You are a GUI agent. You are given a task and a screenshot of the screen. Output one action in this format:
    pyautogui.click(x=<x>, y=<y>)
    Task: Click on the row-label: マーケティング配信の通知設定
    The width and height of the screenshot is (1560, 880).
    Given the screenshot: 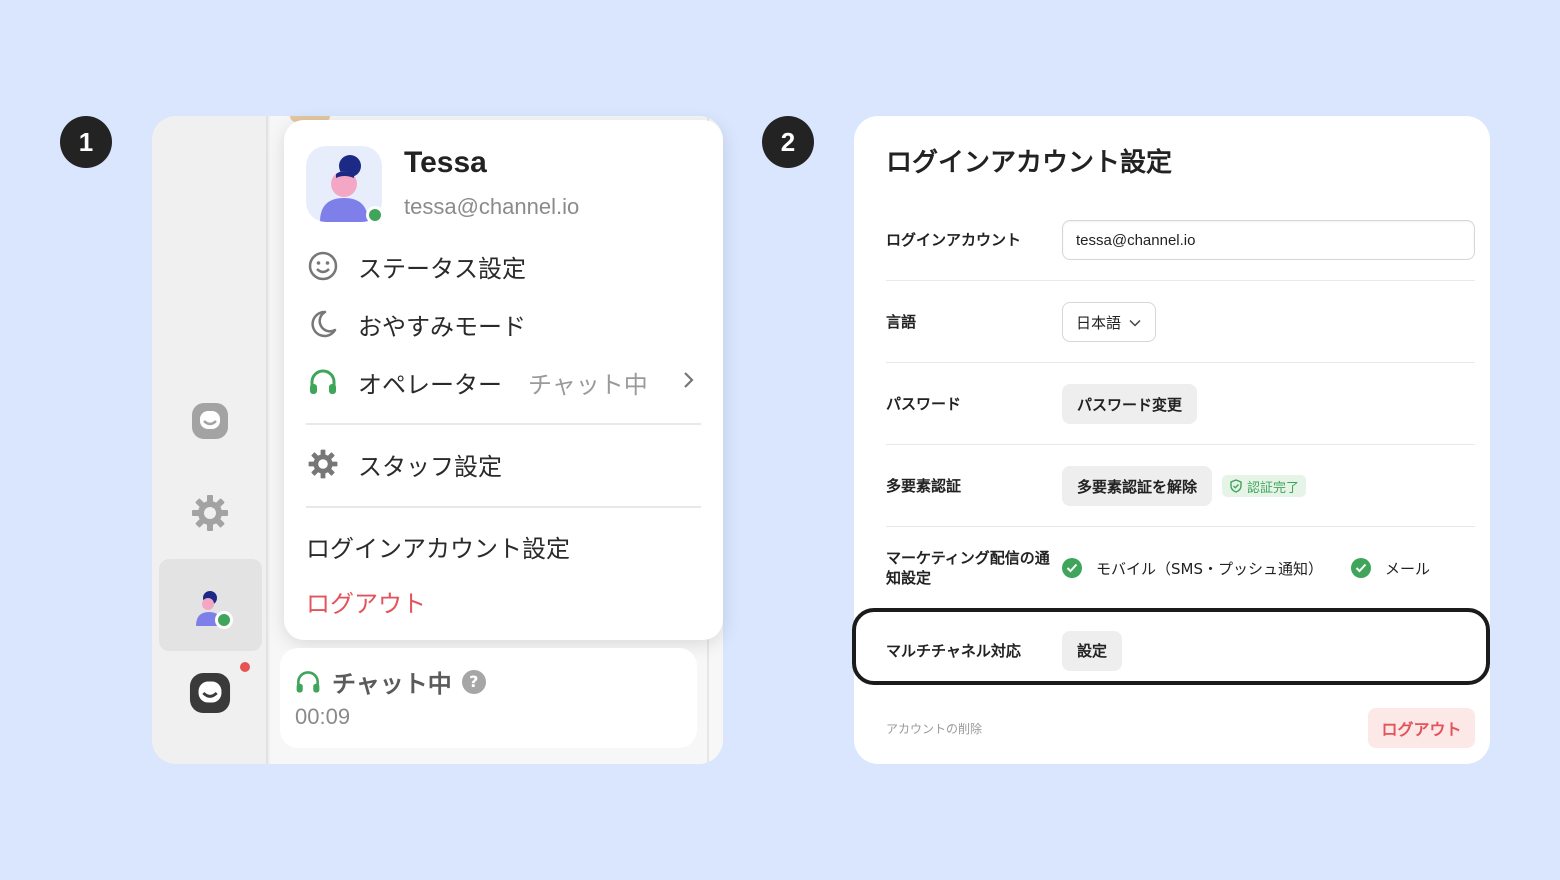 What is the action you would take?
    pyautogui.click(x=968, y=568)
    